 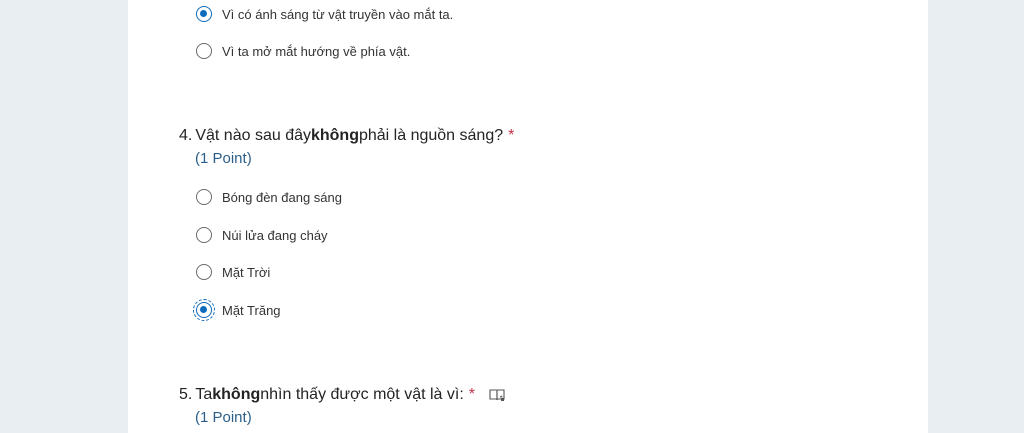 What do you see at coordinates (251, 310) in the screenshot?
I see `option-label: Mặt Trăng` at bounding box center [251, 310].